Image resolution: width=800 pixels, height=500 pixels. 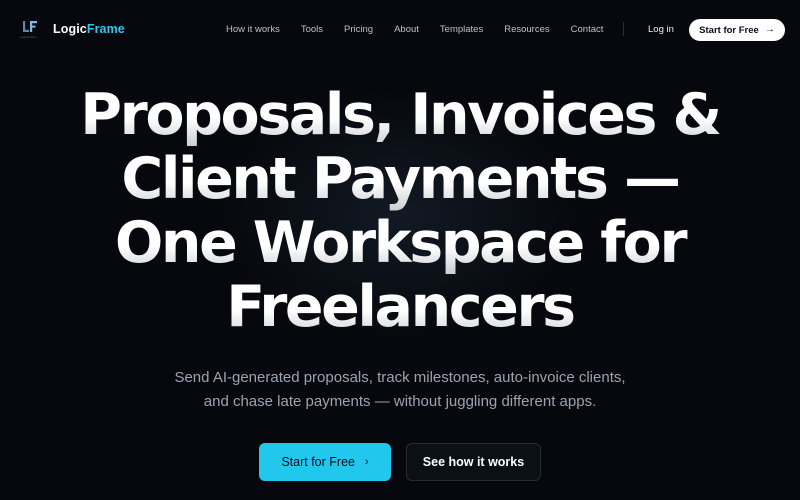 What do you see at coordinates (400, 115) in the screenshot?
I see `hero-title-line: Proposals, Invoices &` at bounding box center [400, 115].